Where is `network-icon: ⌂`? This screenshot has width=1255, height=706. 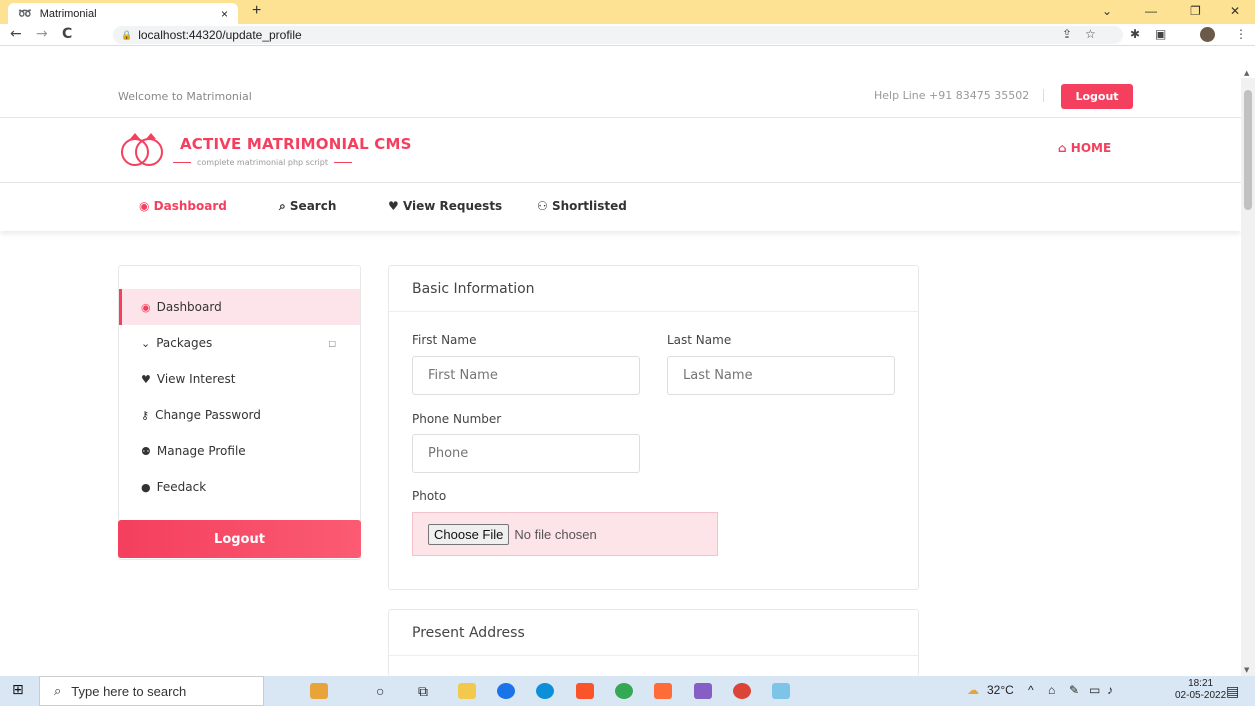
network-icon: ⌂ is located at coordinates (1051, 690).